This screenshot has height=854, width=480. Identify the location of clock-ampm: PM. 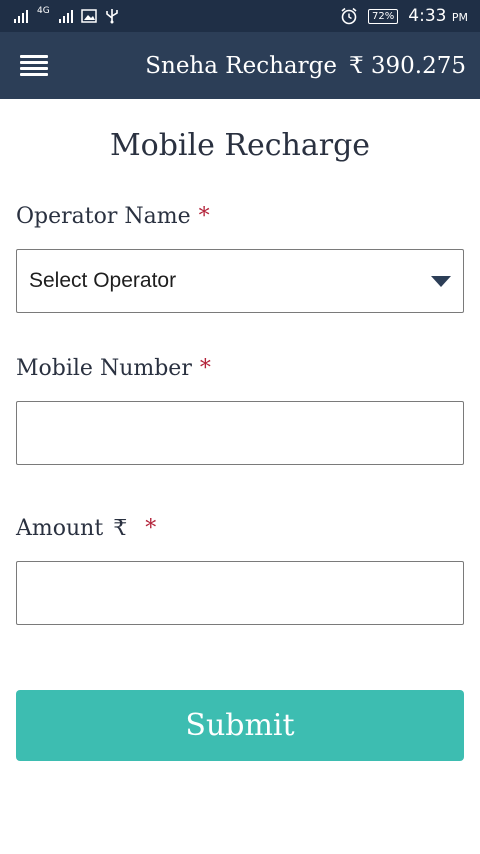
(459, 17).